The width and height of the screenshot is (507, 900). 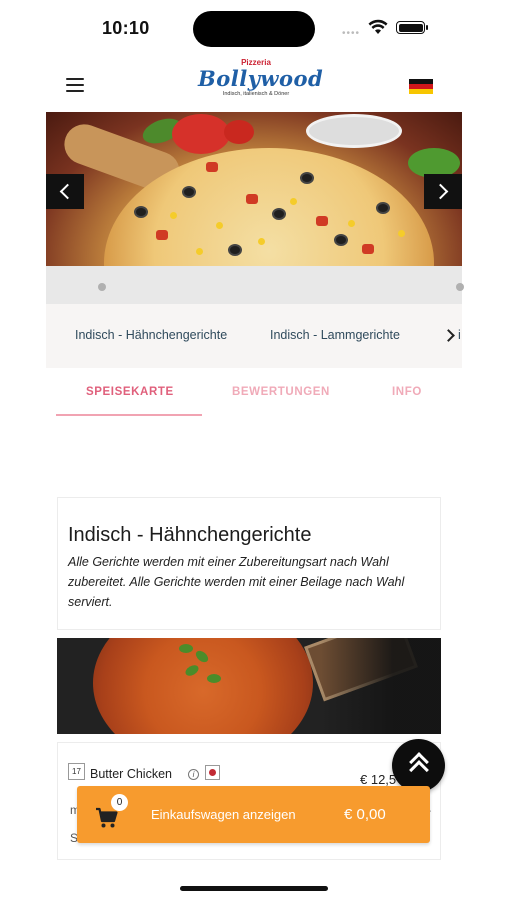 What do you see at coordinates (254, 189) in the screenshot?
I see `hero-carousel-image` at bounding box center [254, 189].